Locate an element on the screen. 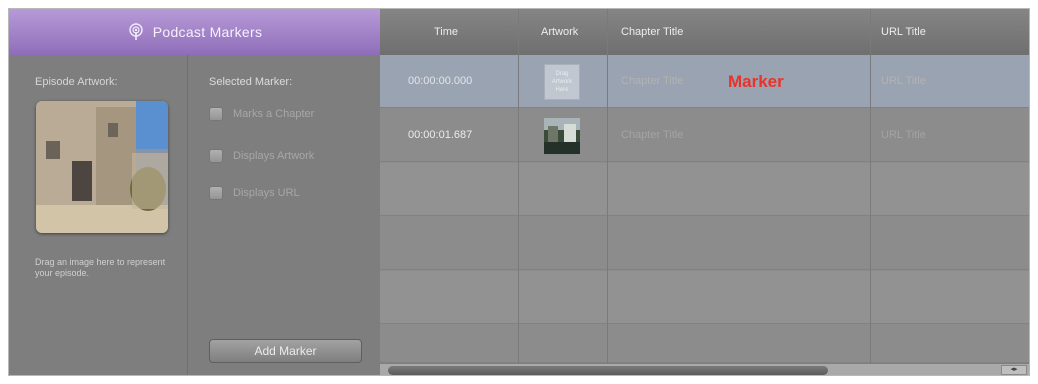 This screenshot has width=1038, height=384. horizontal-scrollbar: ◂▸ is located at coordinates (704, 369).